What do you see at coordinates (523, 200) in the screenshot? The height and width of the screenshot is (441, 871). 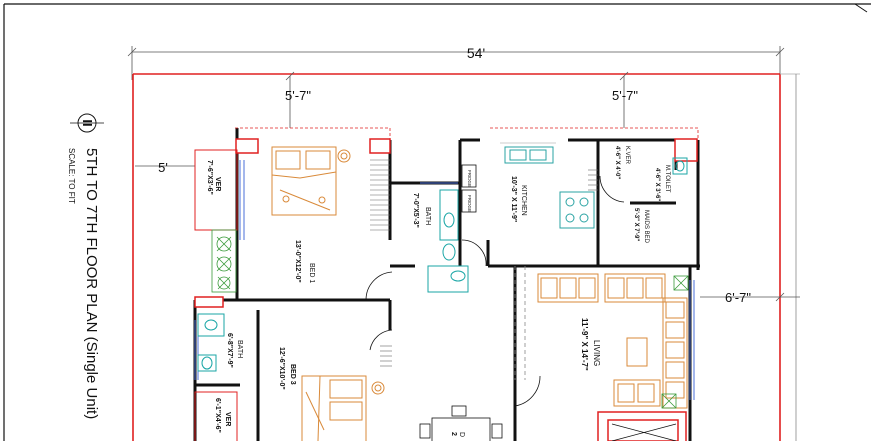 I see `kitchen-name: KITCHEN` at bounding box center [523, 200].